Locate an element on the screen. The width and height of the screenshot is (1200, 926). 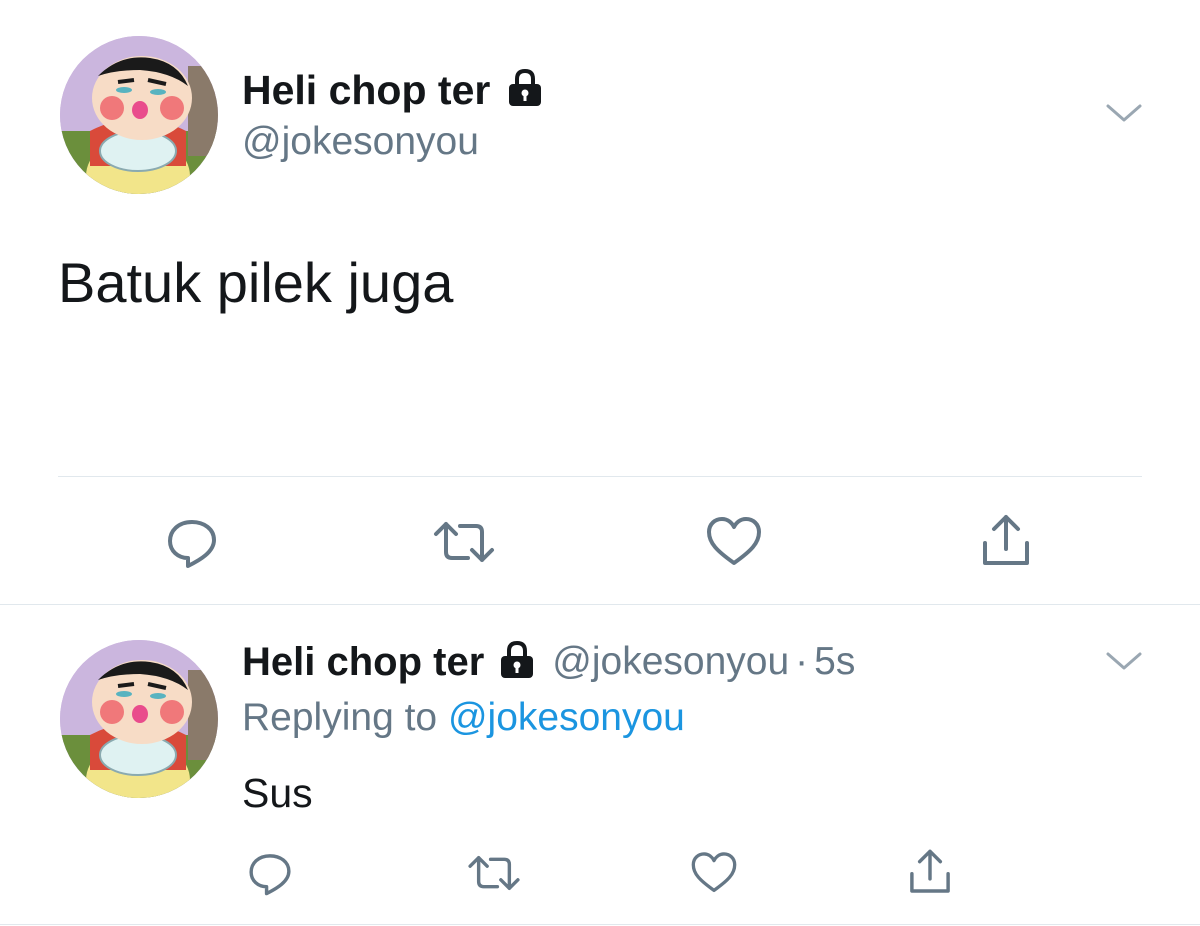
reply-display-name: Heli chop ter is located at coordinates (363, 662).